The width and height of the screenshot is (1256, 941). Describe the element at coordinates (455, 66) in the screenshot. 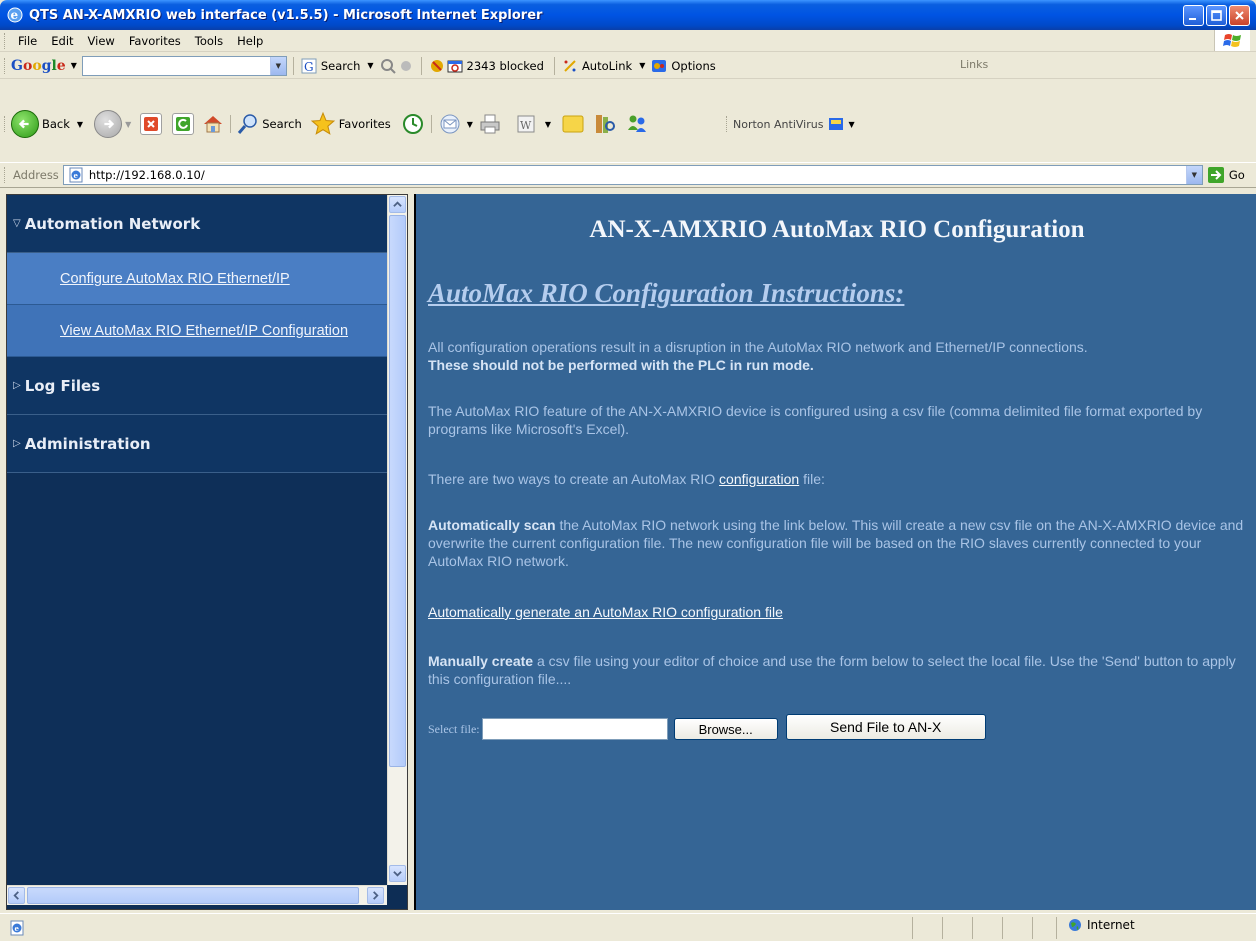

I see `popup-blocker-icon` at that location.